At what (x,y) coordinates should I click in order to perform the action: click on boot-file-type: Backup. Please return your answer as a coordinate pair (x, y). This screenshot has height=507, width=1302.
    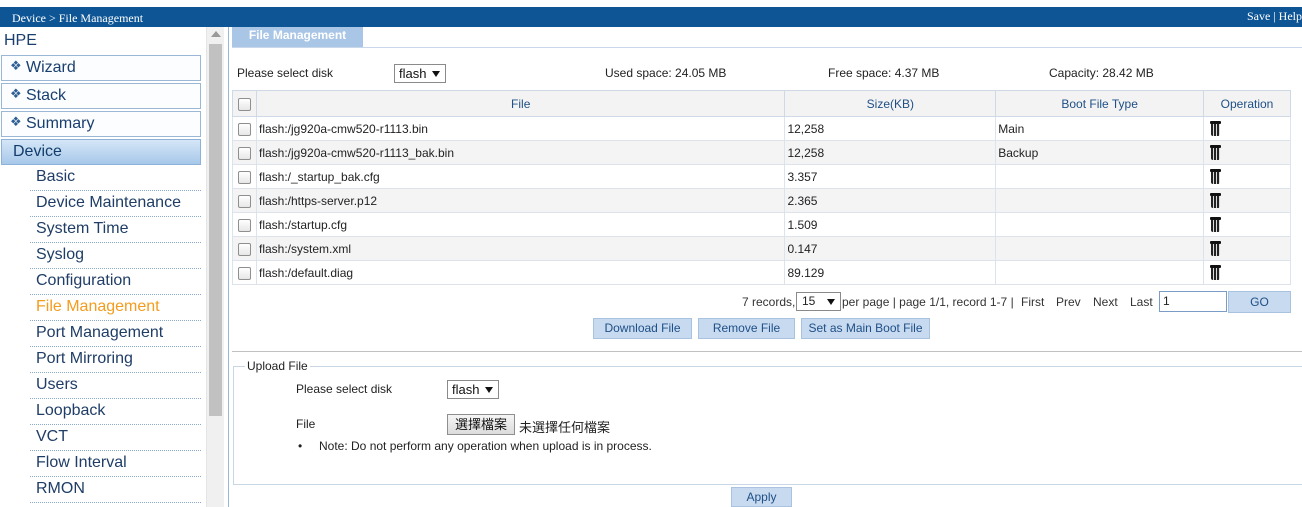
    Looking at the image, I should click on (1100, 152).